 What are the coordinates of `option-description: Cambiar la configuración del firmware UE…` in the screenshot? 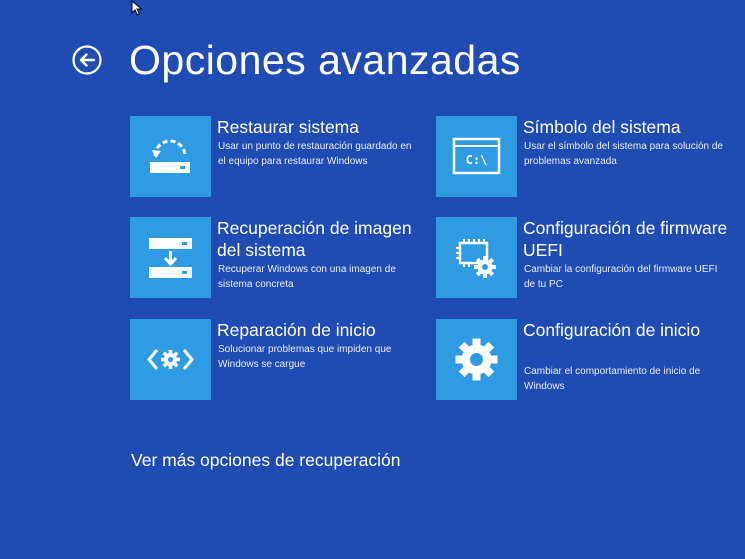 It's located at (621, 277).